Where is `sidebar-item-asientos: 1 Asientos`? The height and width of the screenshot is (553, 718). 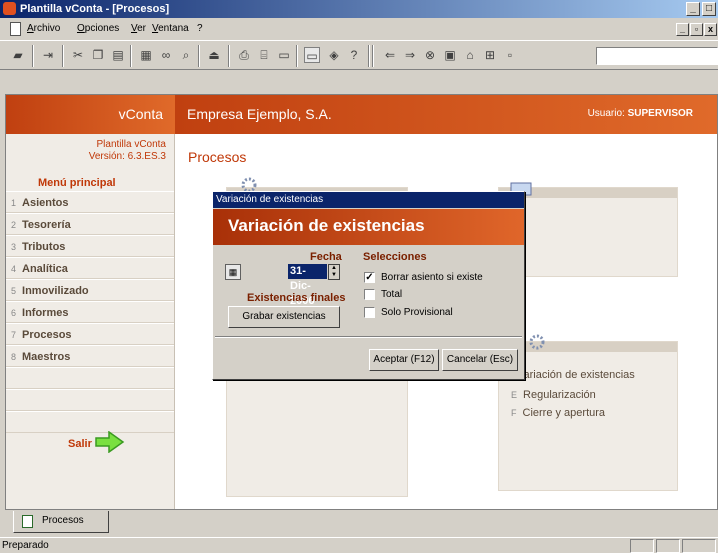
sidebar-item-asientos: 1 Asientos is located at coordinates (90, 202).